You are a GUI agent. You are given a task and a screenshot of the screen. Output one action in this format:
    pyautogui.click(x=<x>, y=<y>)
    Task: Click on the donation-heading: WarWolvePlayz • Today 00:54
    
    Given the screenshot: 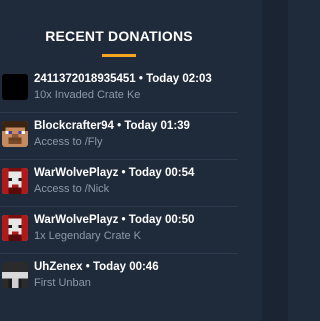 What is the action you would take?
    pyautogui.click(x=114, y=173)
    